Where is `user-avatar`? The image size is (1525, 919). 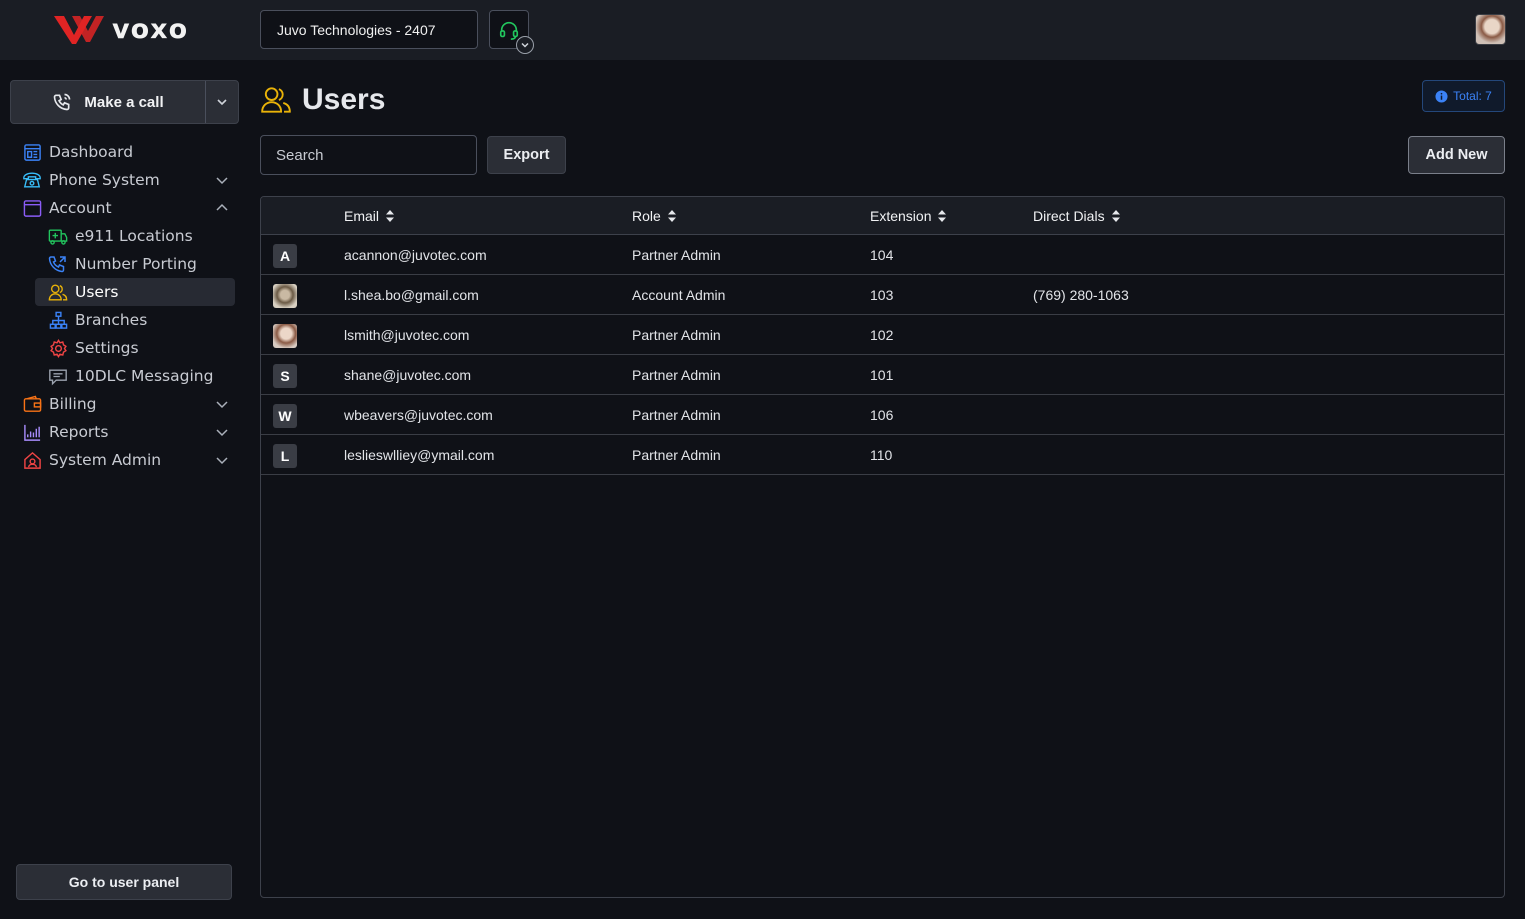 user-avatar is located at coordinates (1490, 29).